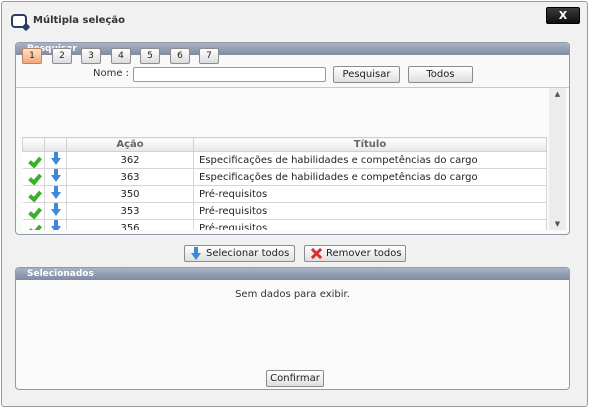 This screenshot has height=409, width=590. Describe the element at coordinates (32, 56) in the screenshot. I see `page-button-1: 1` at that location.